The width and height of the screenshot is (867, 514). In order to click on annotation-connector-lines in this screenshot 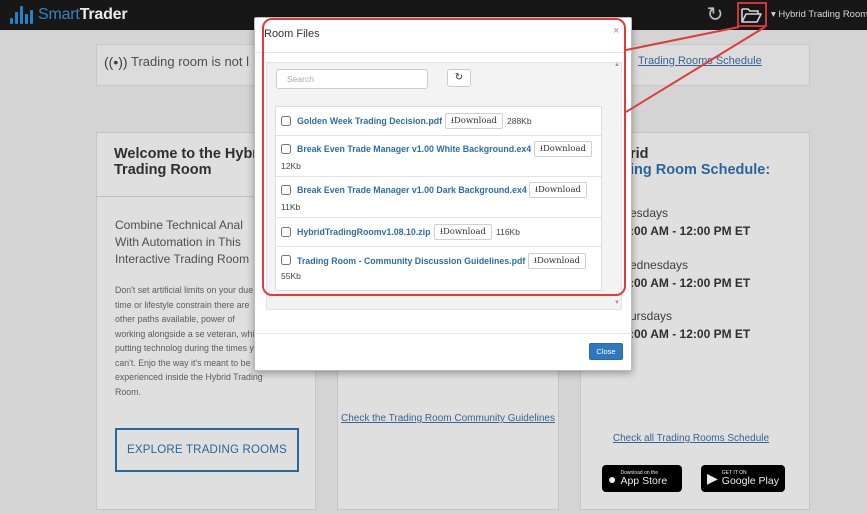, I will do `click(695, 69)`.